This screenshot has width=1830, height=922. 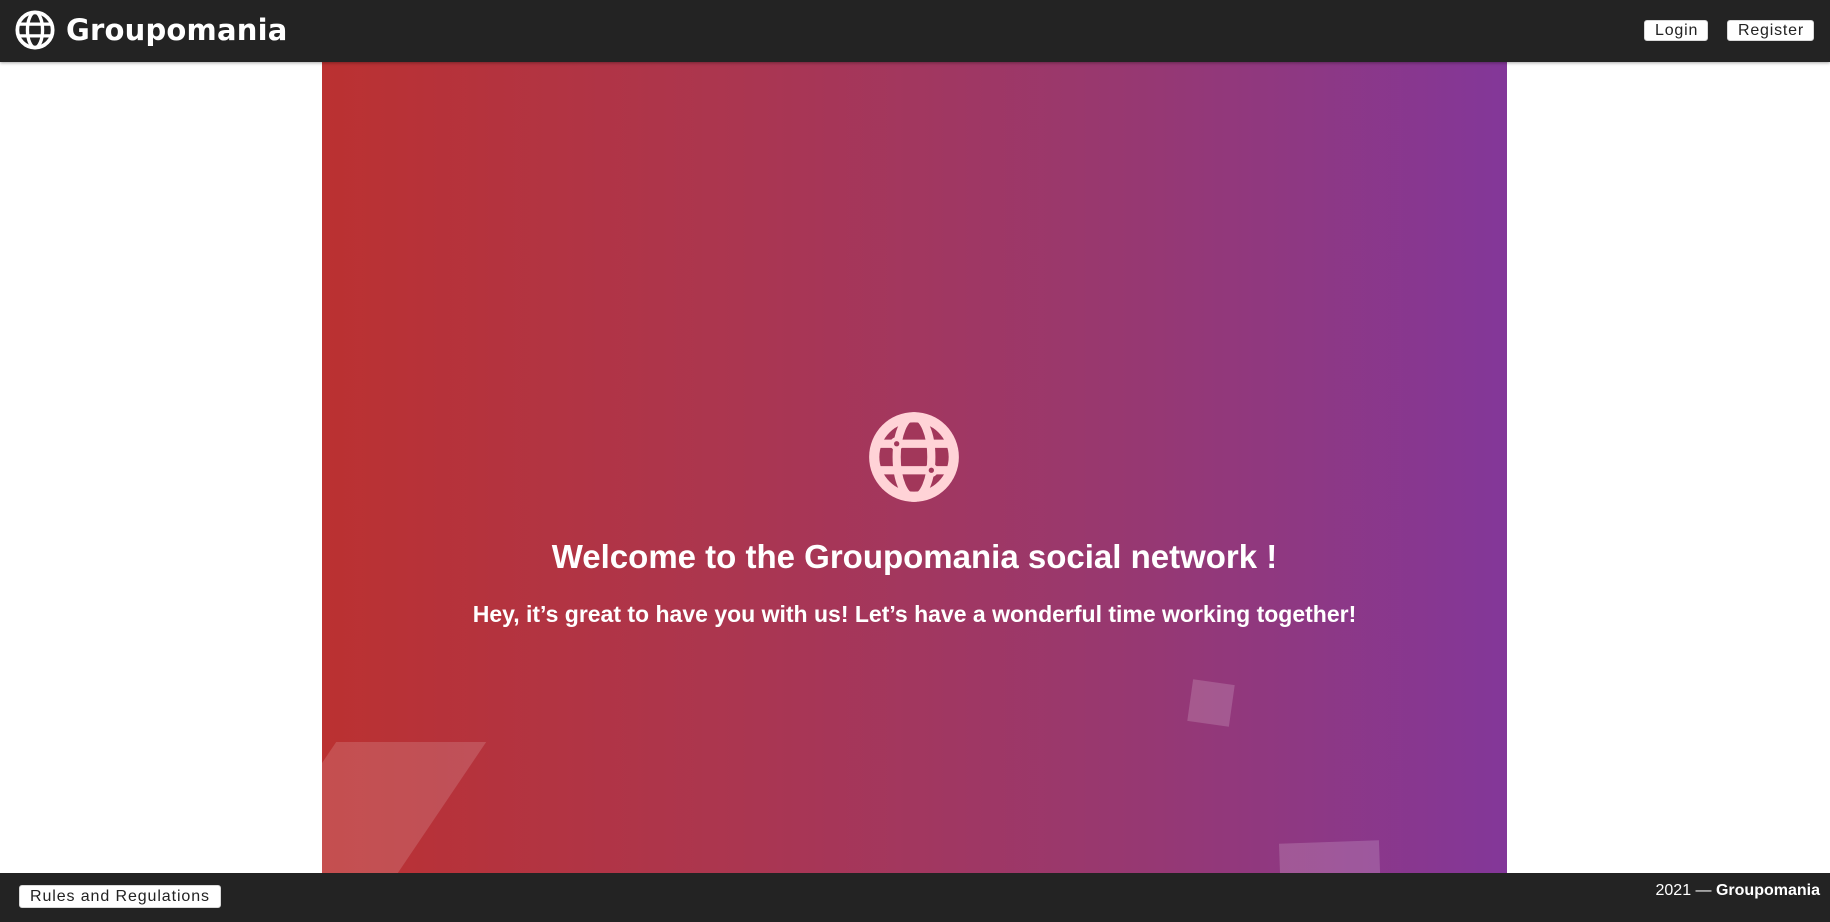 What do you see at coordinates (1770, 30) in the screenshot?
I see `register-button: Register` at bounding box center [1770, 30].